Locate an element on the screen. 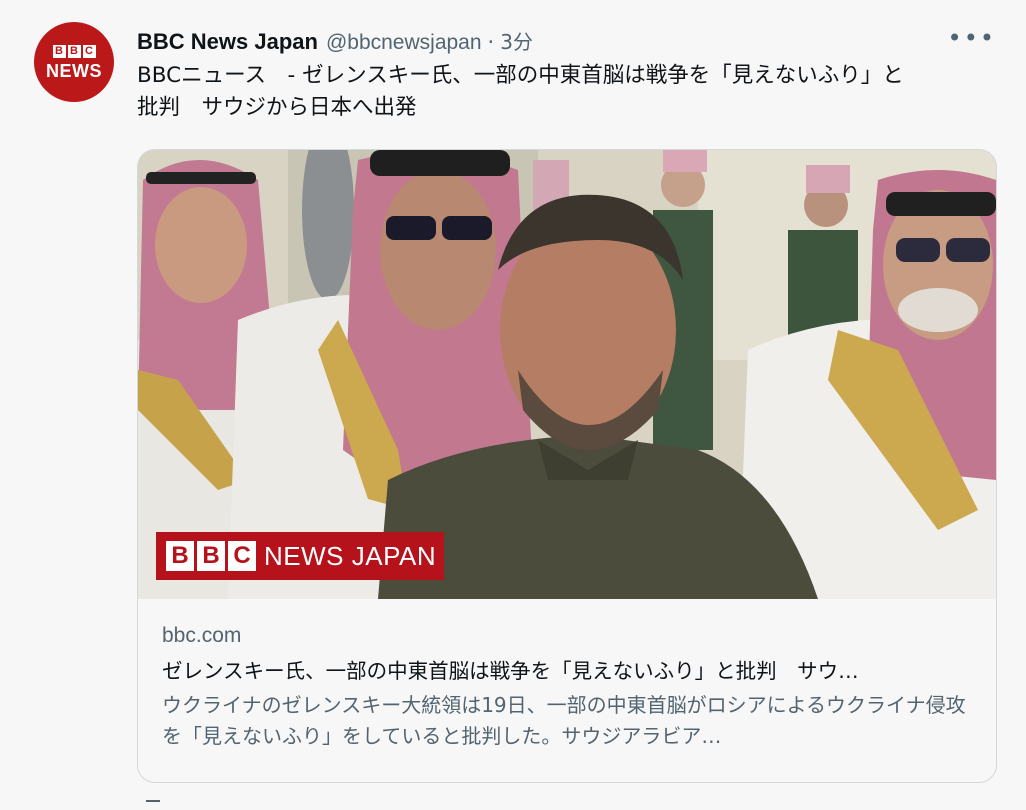  timestamp: 3分 is located at coordinates (516, 40).